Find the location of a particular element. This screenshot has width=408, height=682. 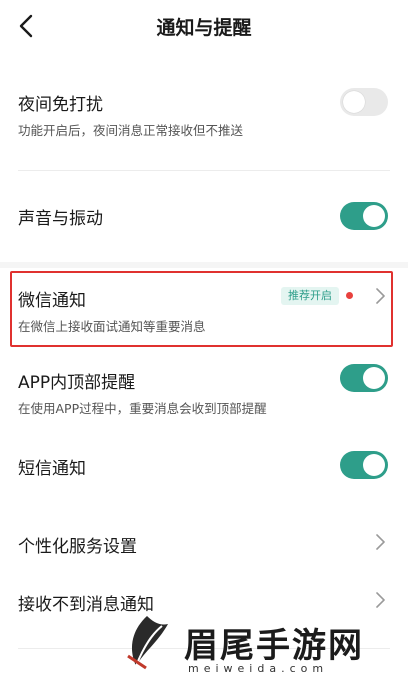

divider is located at coordinates (204, 170).